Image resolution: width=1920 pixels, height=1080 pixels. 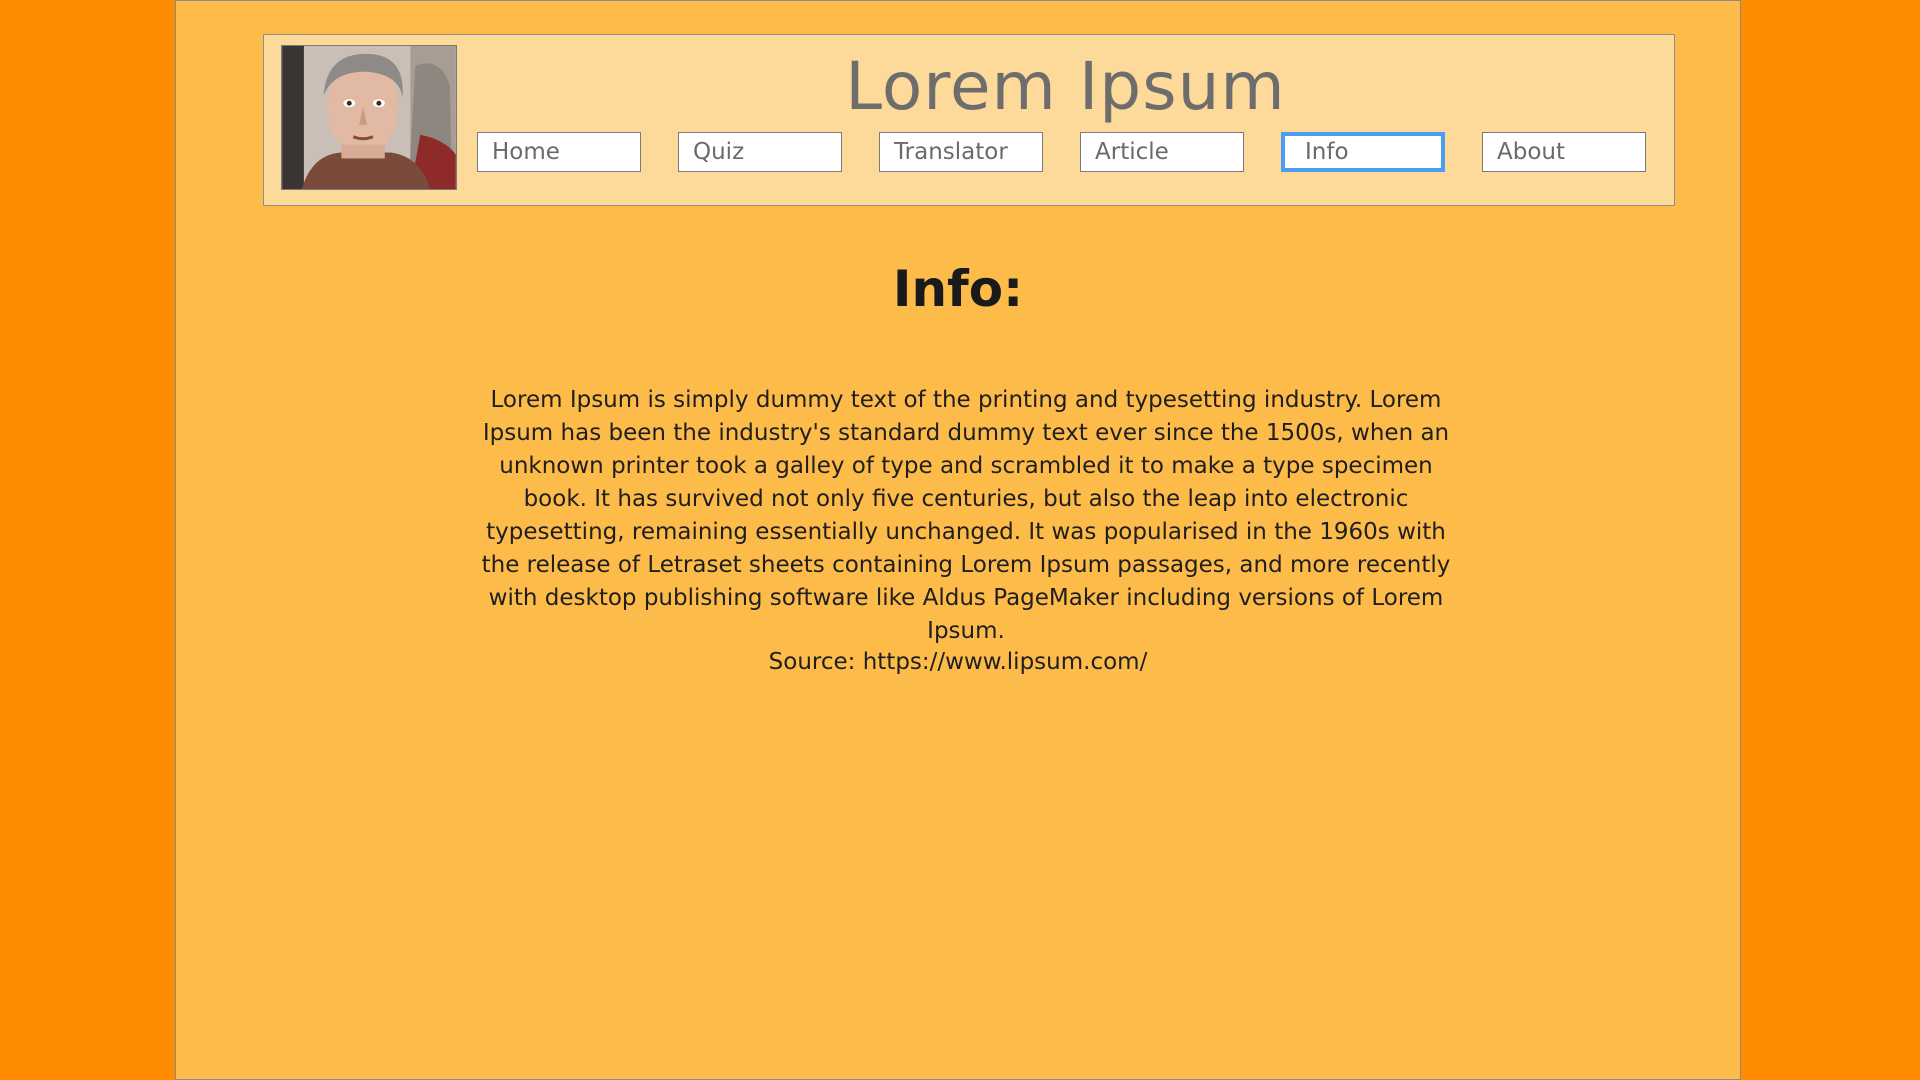 What do you see at coordinates (958, 662) in the screenshot?
I see `source-text: Source: https://www.lipsum.com/` at bounding box center [958, 662].